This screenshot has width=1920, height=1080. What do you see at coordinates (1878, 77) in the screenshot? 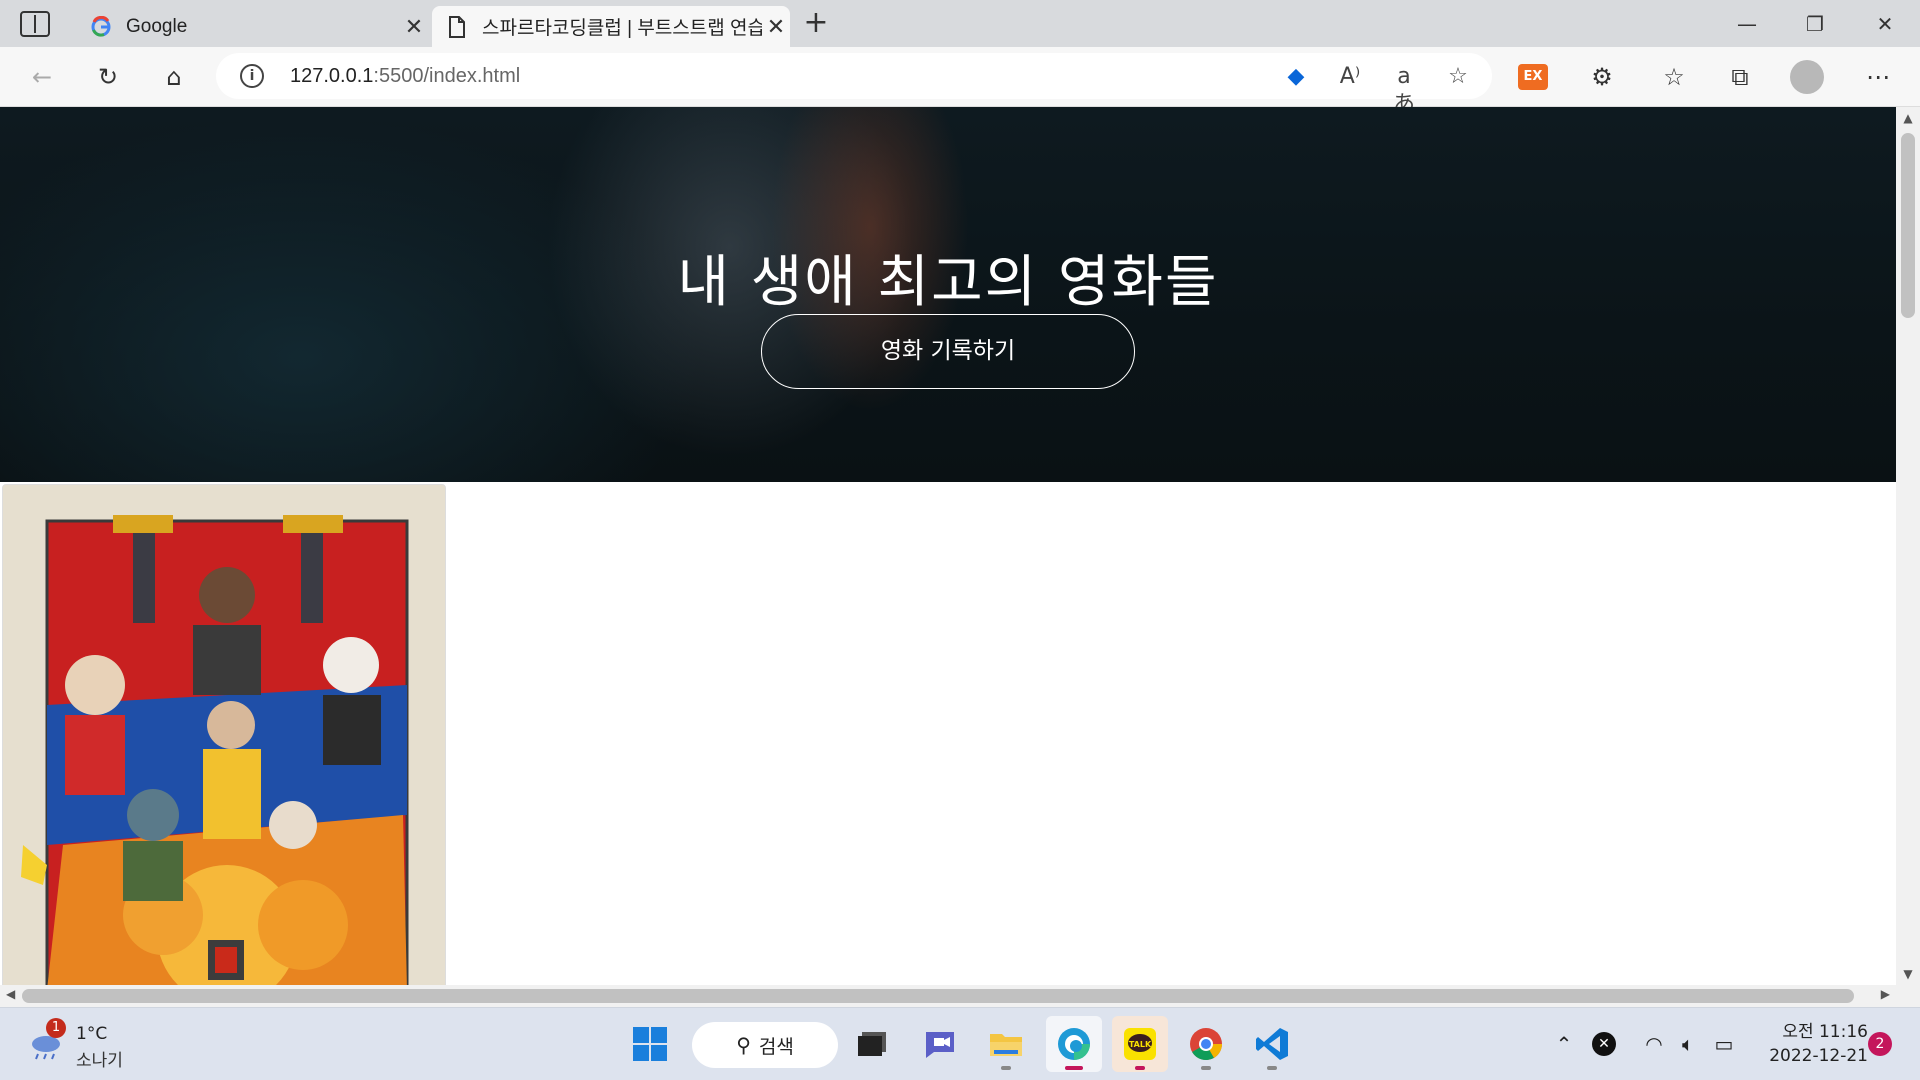
I see `more-menu-icon: ⋯` at bounding box center [1878, 77].